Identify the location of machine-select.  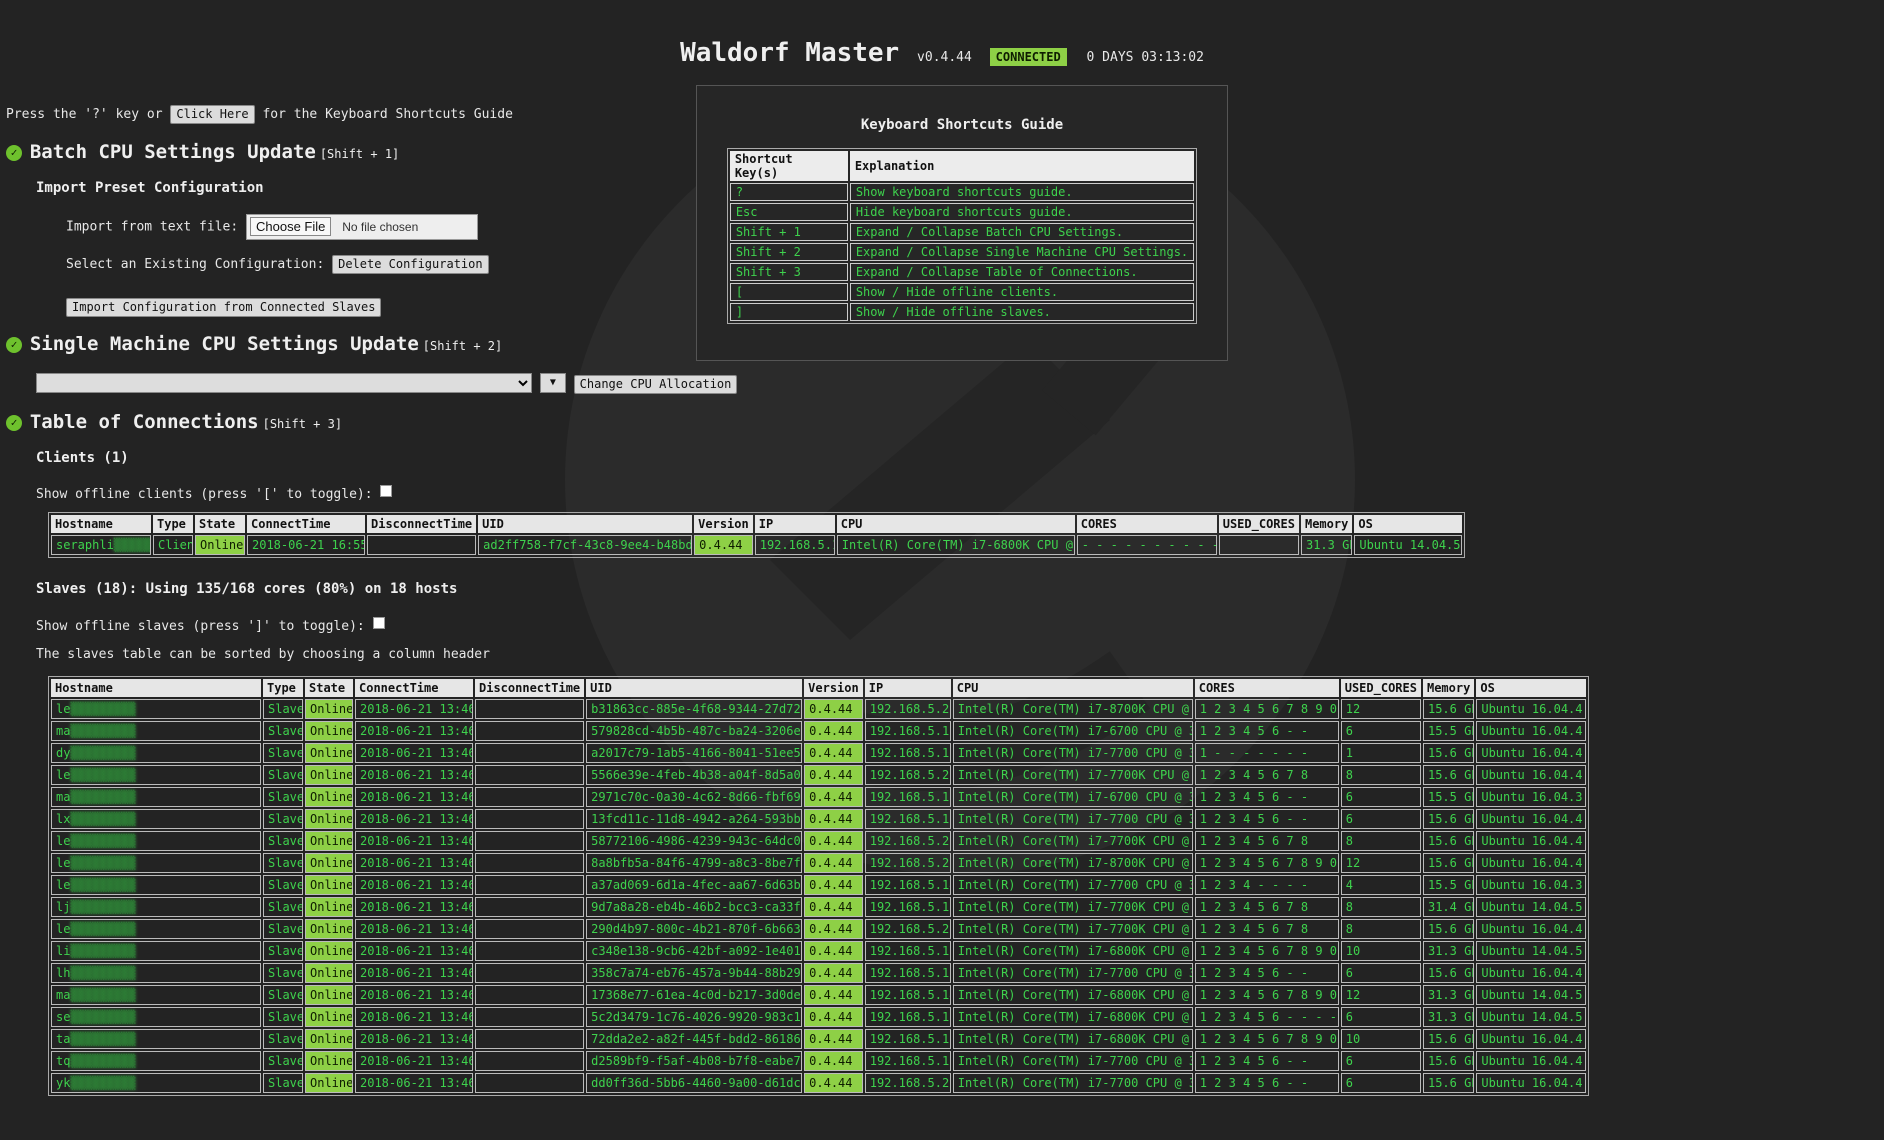
(284, 383).